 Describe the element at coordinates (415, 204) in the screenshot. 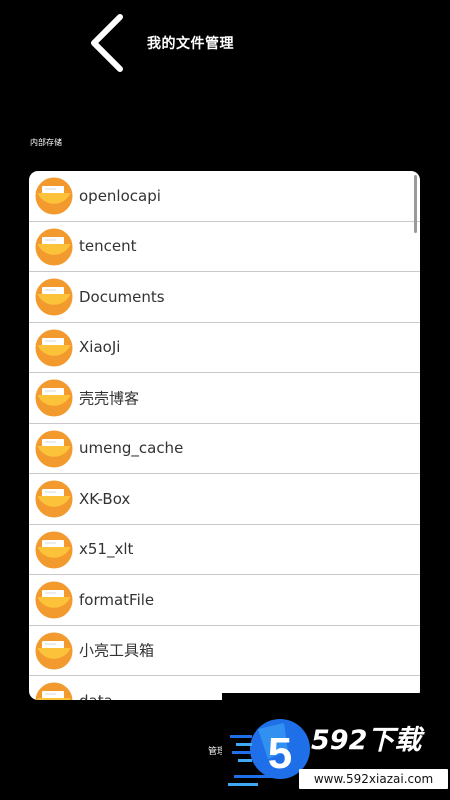

I see `scrollbar` at that location.